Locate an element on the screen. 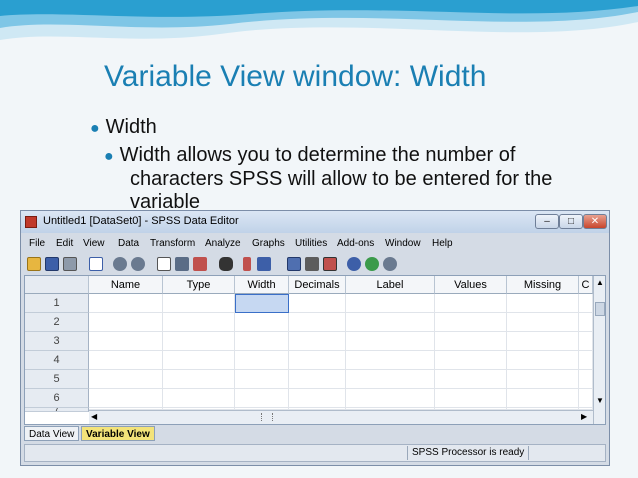 Image resolution: width=638 pixels, height=478 pixels. select-cases-icon is located at coordinates (330, 264).